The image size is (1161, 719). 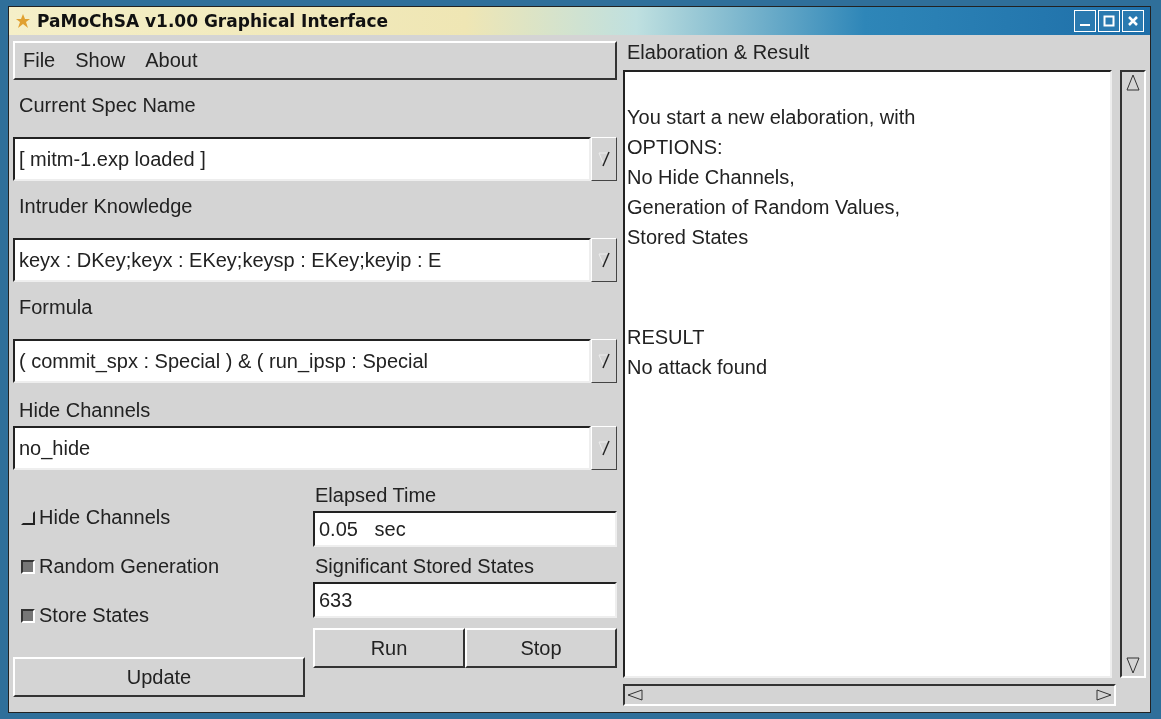 I want to click on output-line: You start a new elaboration, with, so click(x=772, y=117).